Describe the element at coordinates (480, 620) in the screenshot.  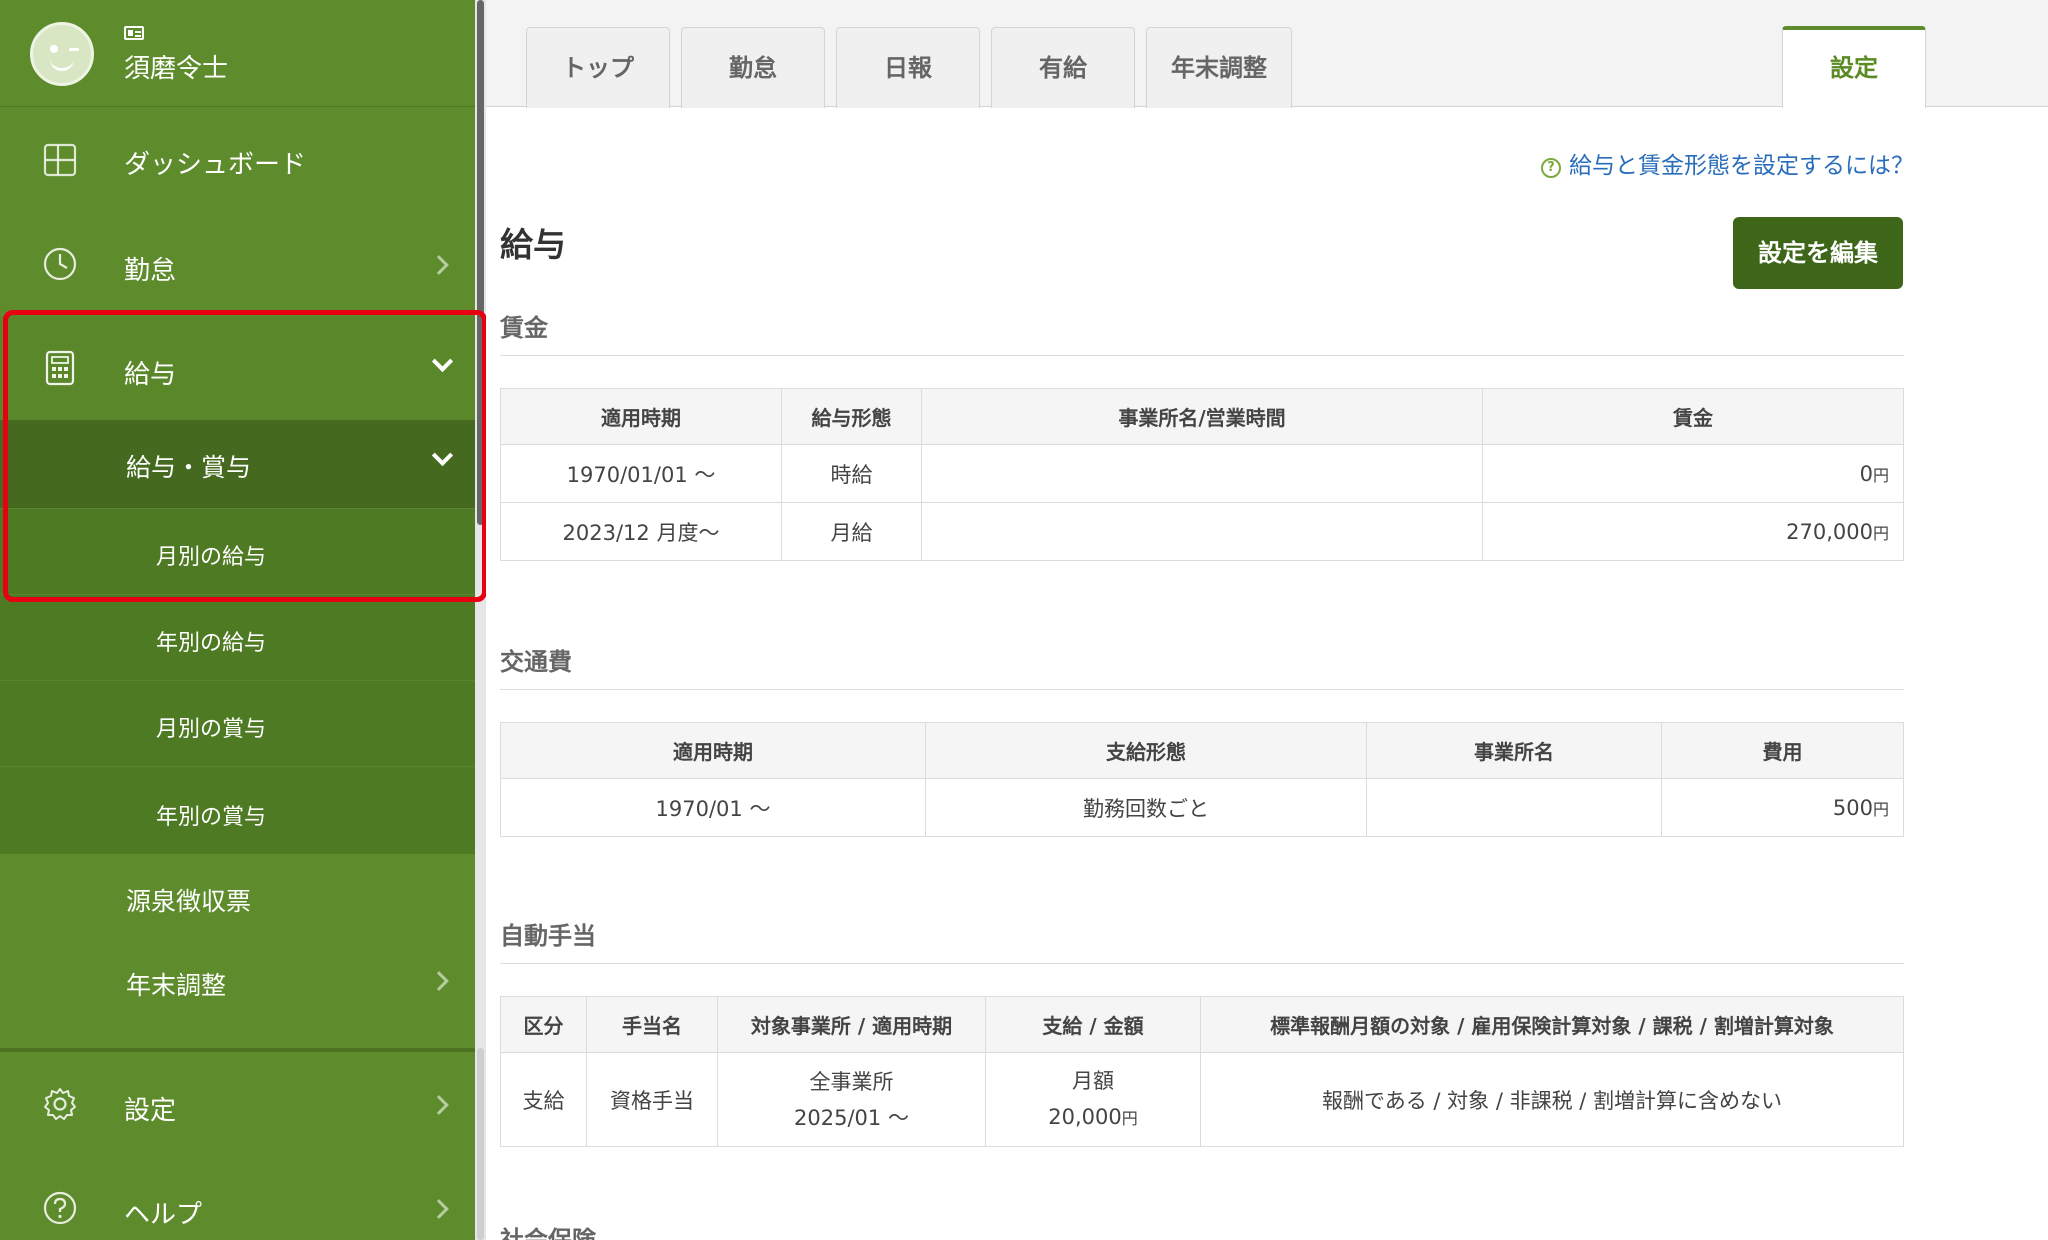
I see `sidebar-scrollbar` at that location.